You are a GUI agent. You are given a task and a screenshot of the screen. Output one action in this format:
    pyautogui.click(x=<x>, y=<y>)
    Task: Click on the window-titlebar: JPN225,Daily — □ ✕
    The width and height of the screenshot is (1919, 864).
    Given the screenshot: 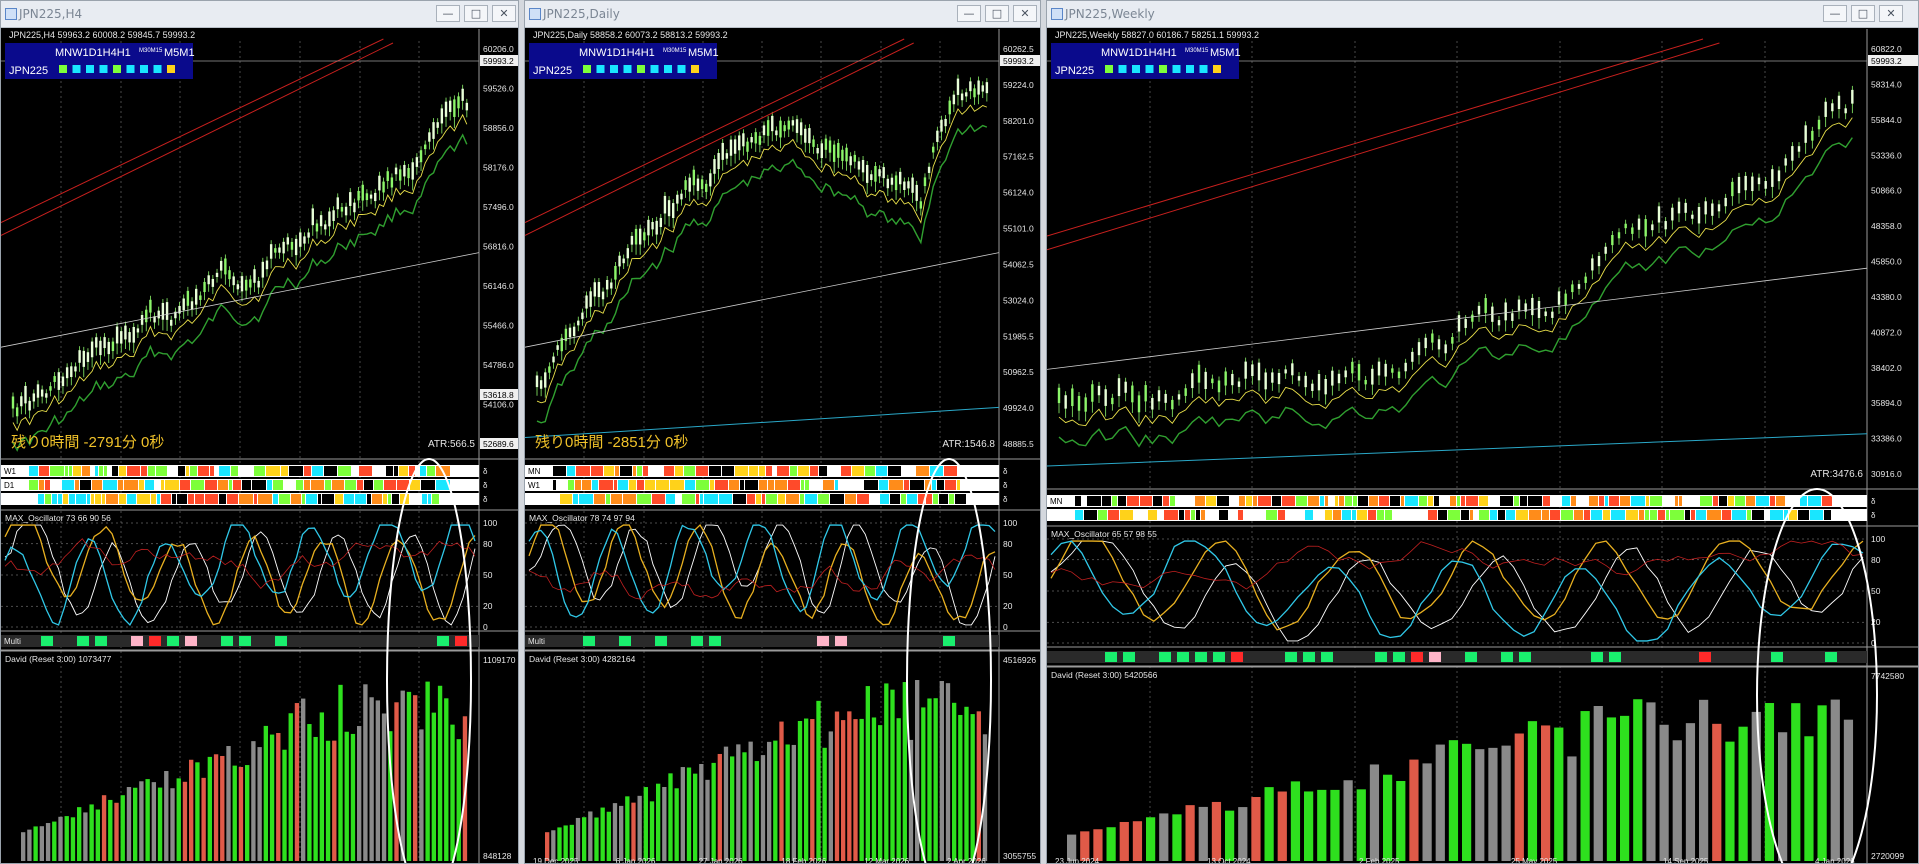 What is the action you would take?
    pyautogui.click(x=782, y=14)
    